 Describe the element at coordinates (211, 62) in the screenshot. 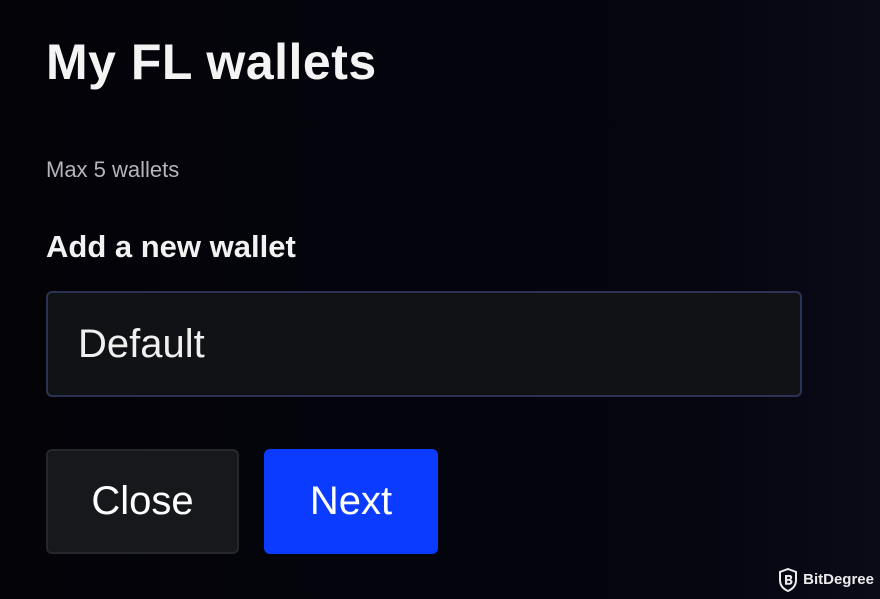

I see `page-title: My FL wallets` at that location.